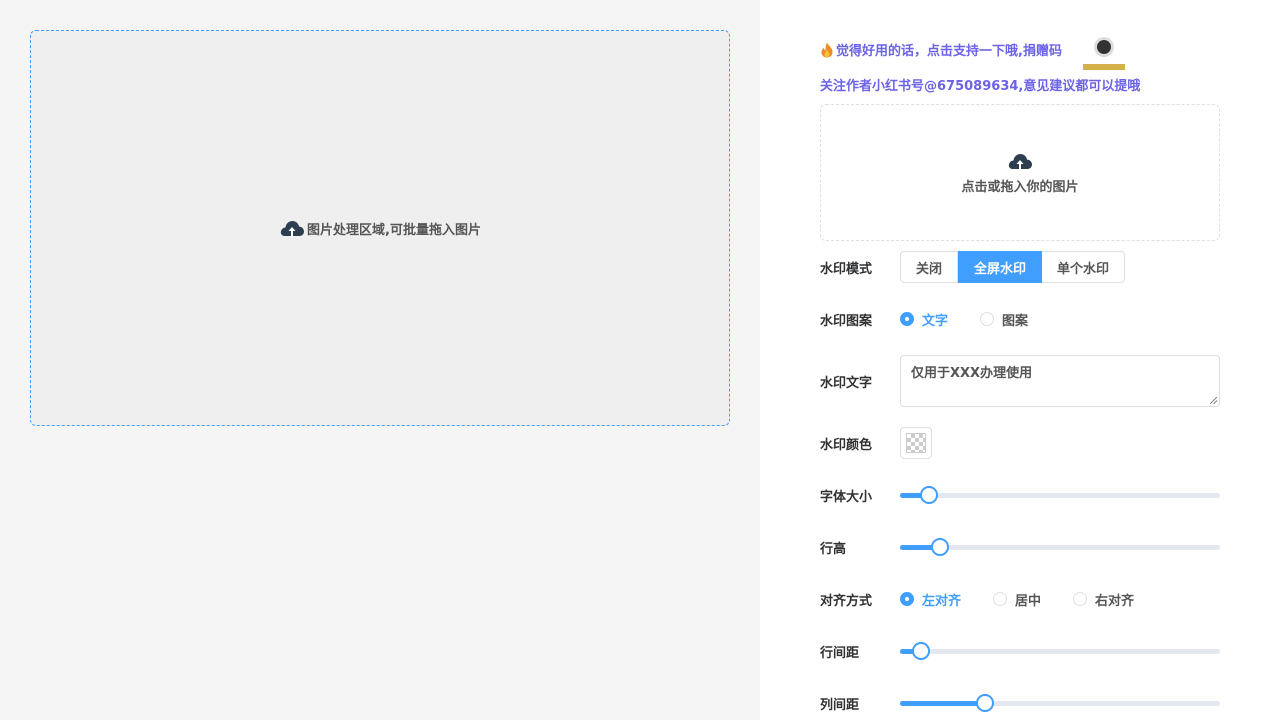  Describe the element at coordinates (1104, 47) in the screenshot. I see `qr-code-icon` at that location.